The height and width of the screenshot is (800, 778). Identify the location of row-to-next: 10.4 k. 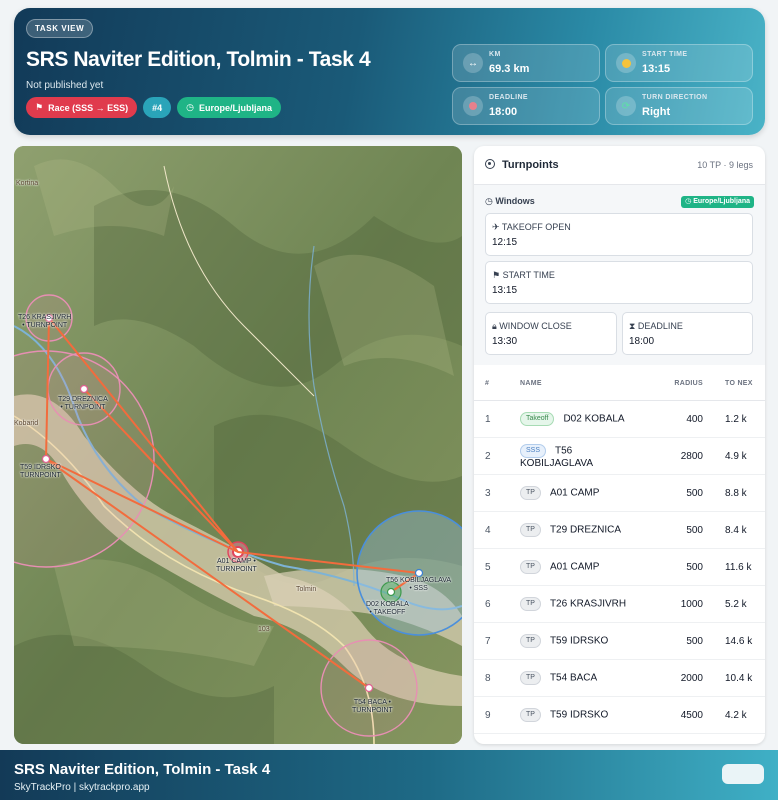
(736, 678).